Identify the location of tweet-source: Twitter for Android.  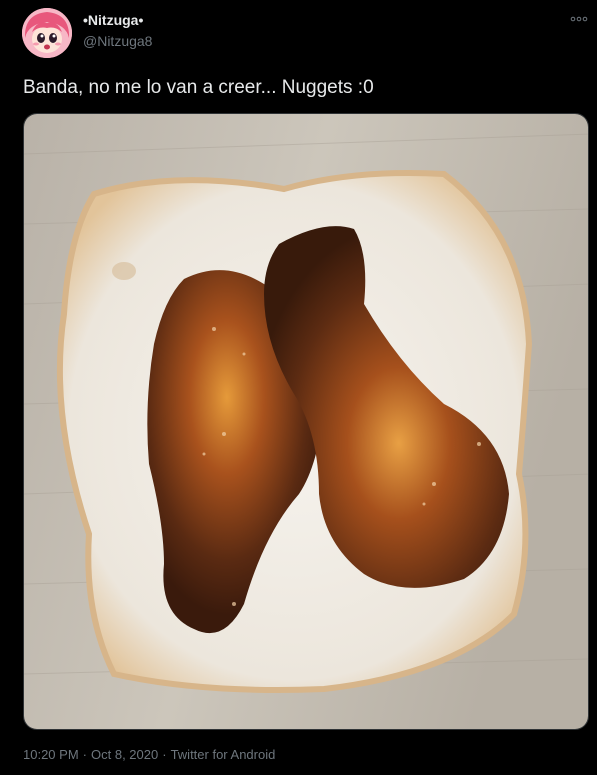
(223, 754).